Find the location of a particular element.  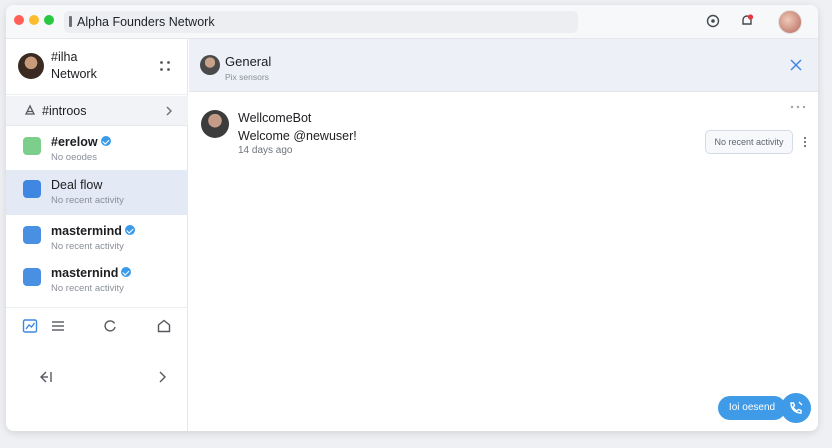

settings-icon is located at coordinates (713, 21).